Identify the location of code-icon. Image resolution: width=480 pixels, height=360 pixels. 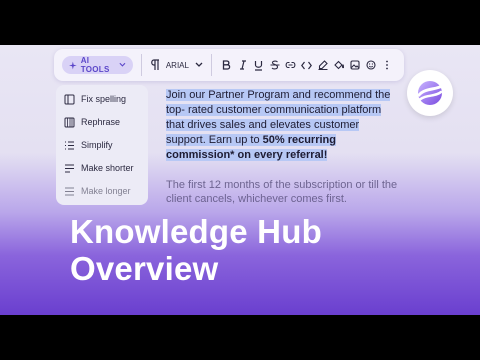
(307, 65).